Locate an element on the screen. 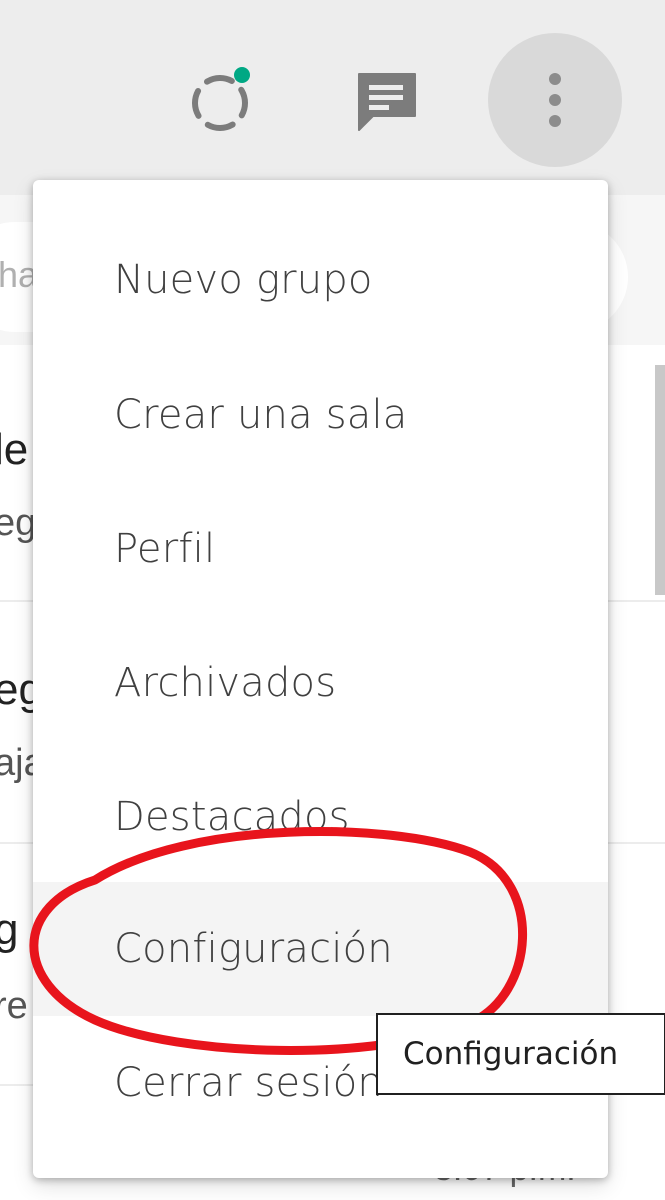 The image size is (665, 1200). tooltip-text: Configuración is located at coordinates (511, 1054).